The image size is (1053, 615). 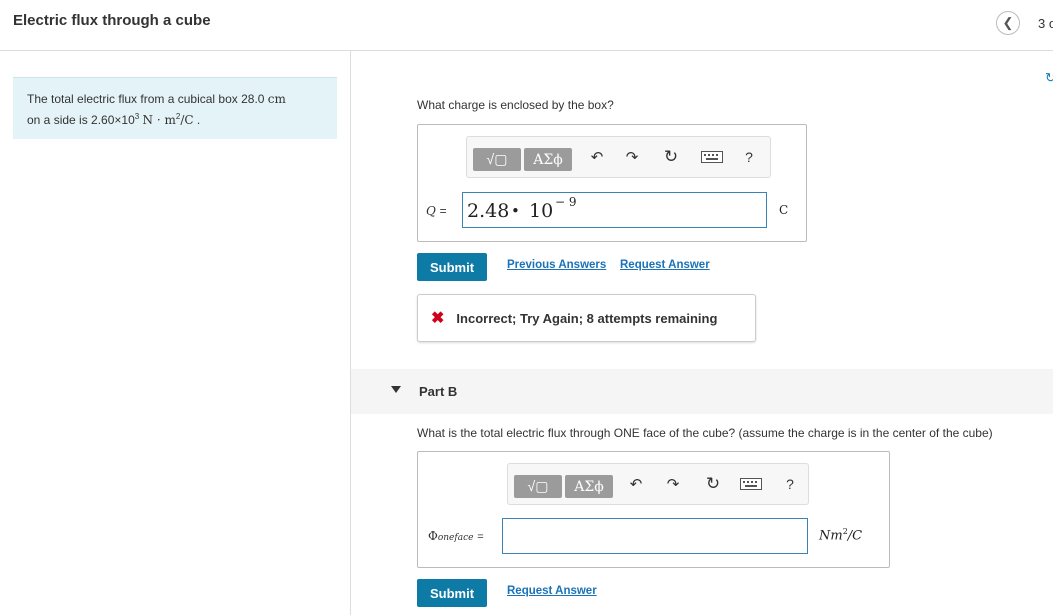 I want to click on previous-answers-link: Previous Answers, so click(x=556, y=265).